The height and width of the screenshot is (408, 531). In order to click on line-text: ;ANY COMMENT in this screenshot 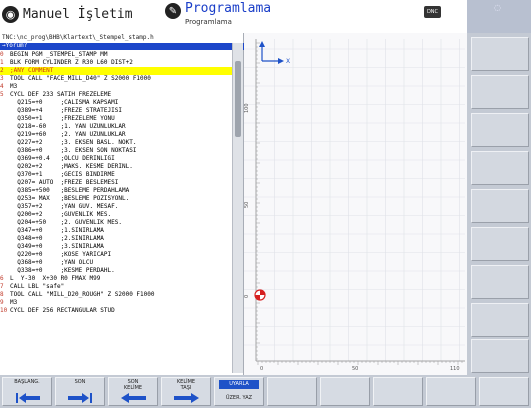, I will do `click(32, 70)`.